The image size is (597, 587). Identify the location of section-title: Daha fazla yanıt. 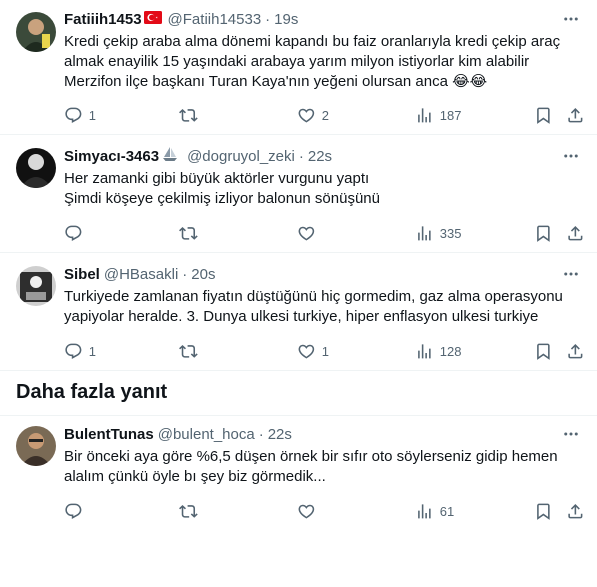
(92, 392).